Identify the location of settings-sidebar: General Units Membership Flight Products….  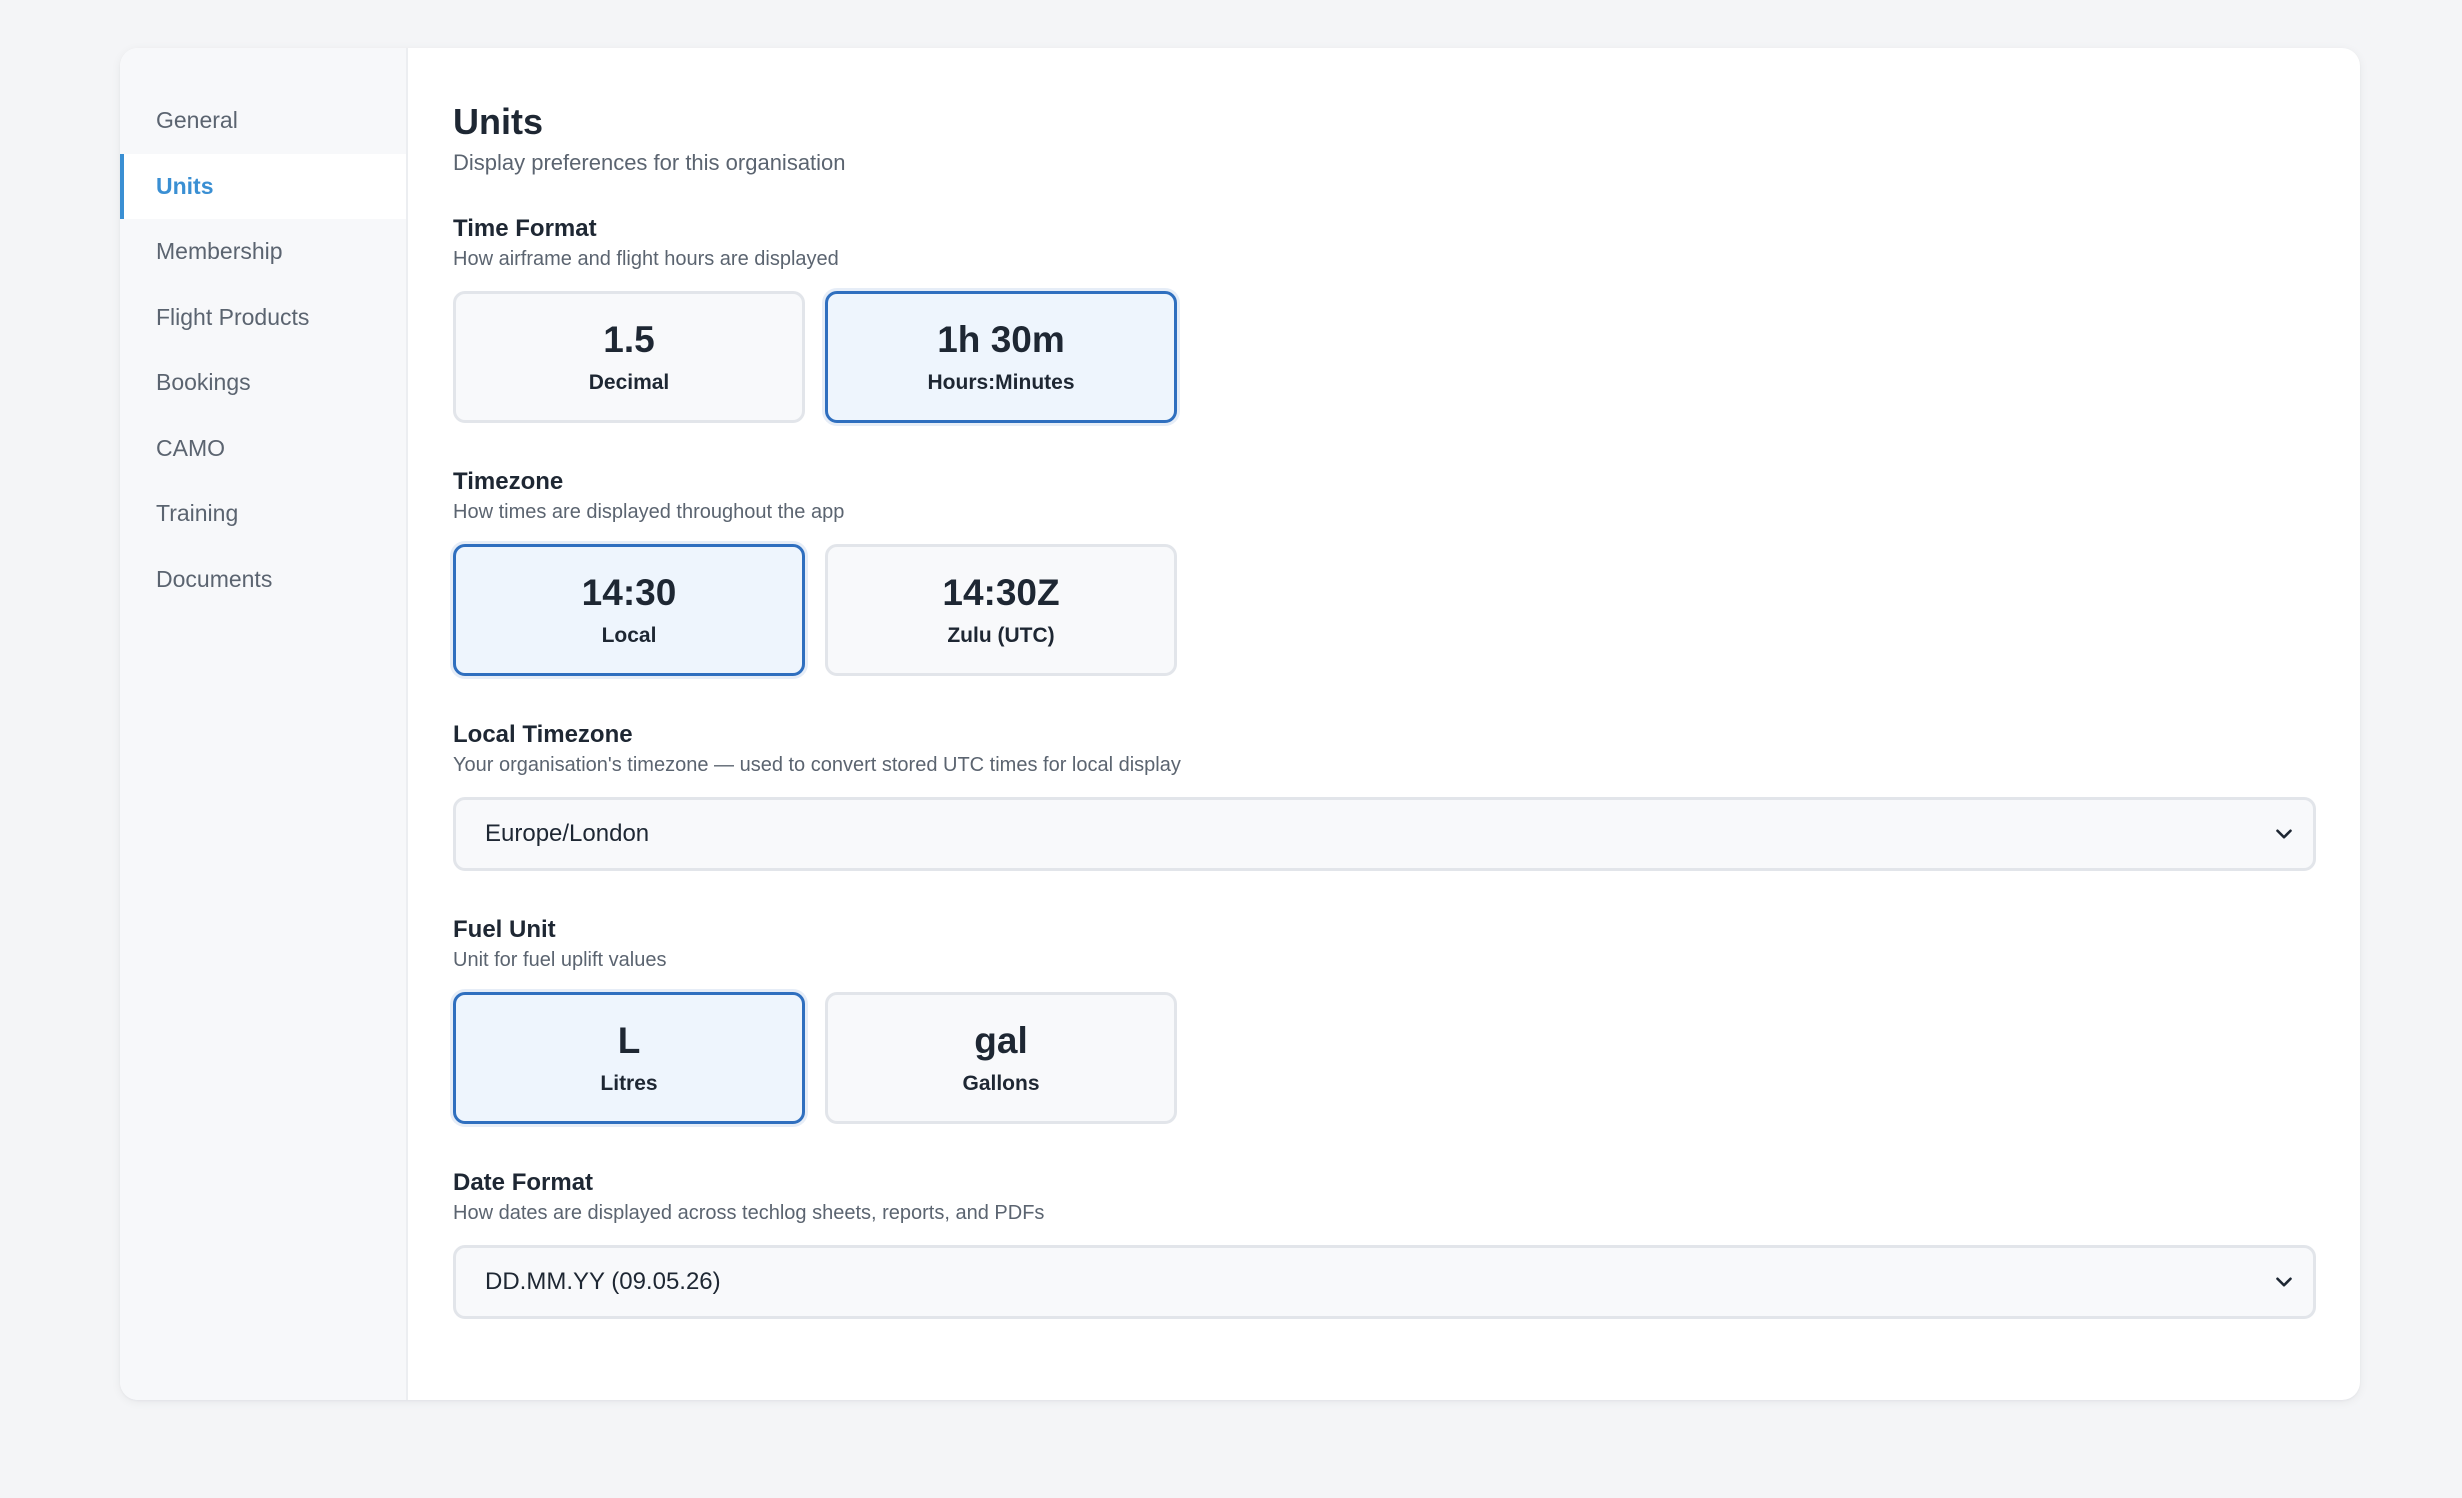
(264, 724).